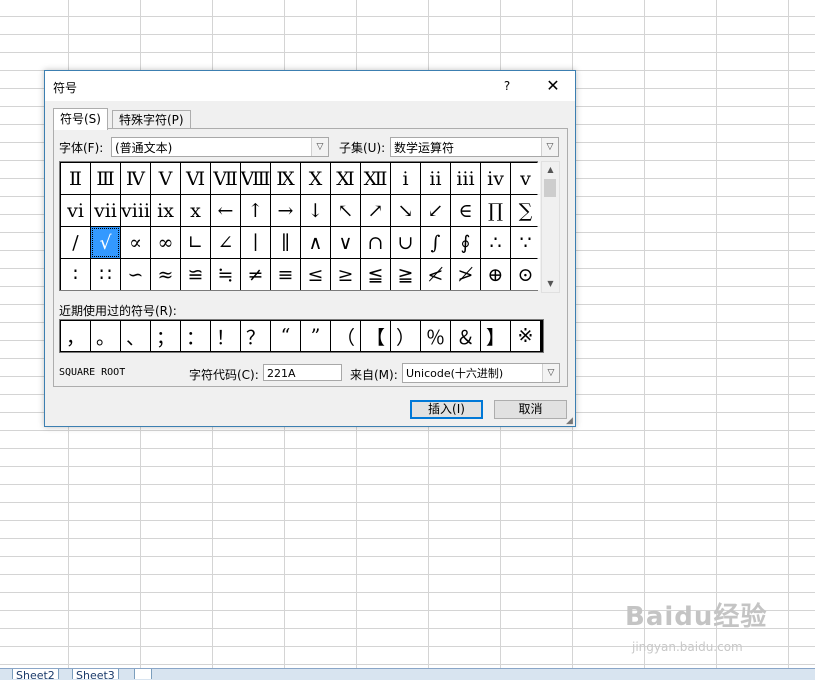 The width and height of the screenshot is (815, 680). Describe the element at coordinates (105, 242) in the screenshot. I see `symbol-cell: √` at that location.